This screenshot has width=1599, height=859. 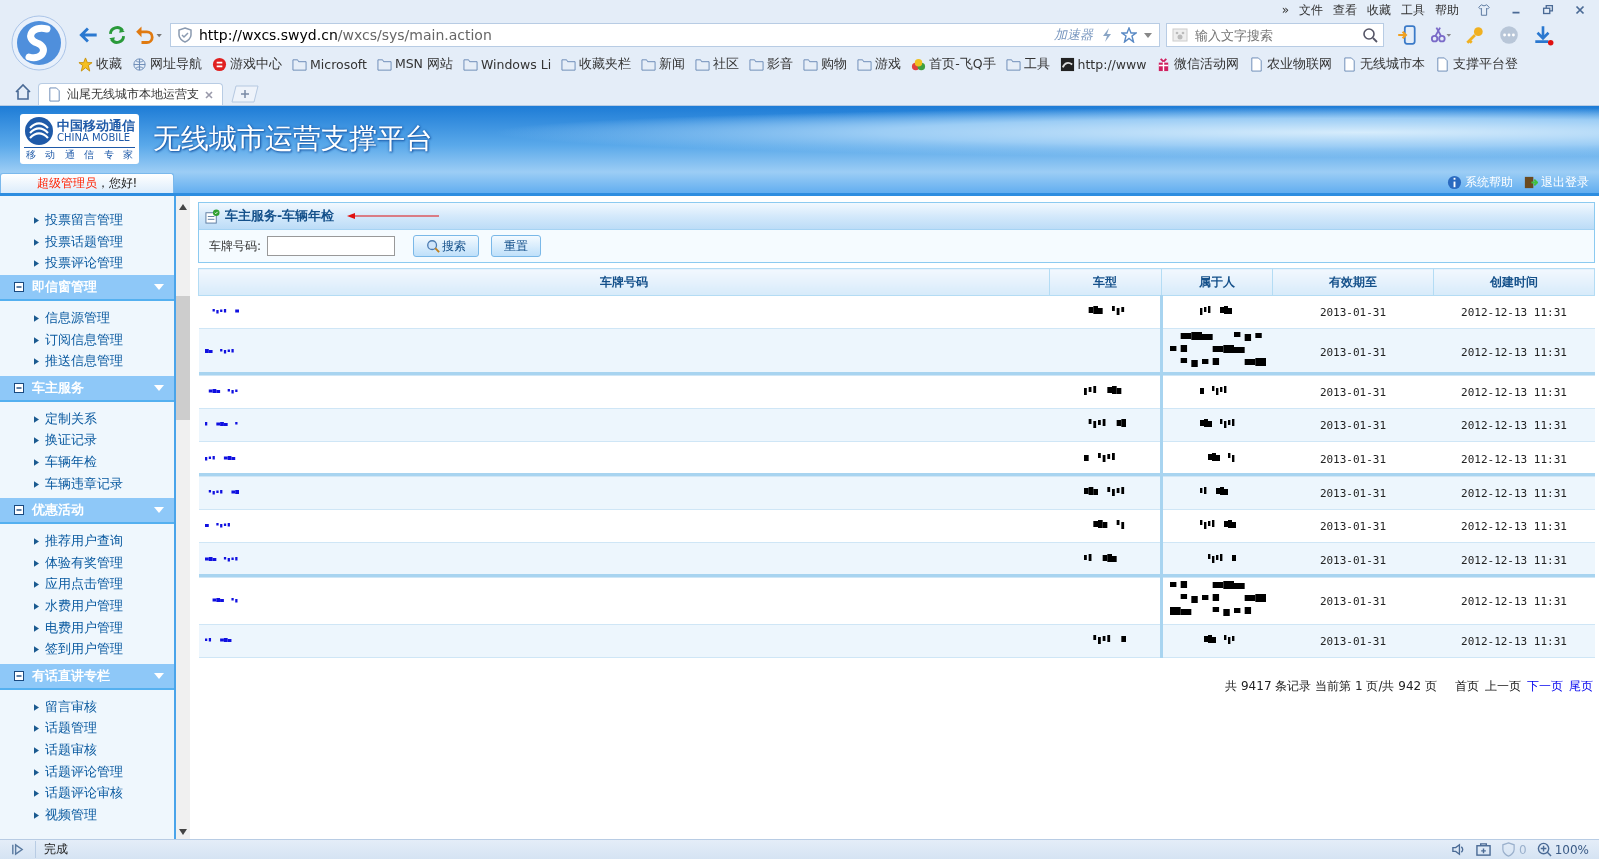 I want to click on sidebar-toggle-icon, so click(x=17, y=849).